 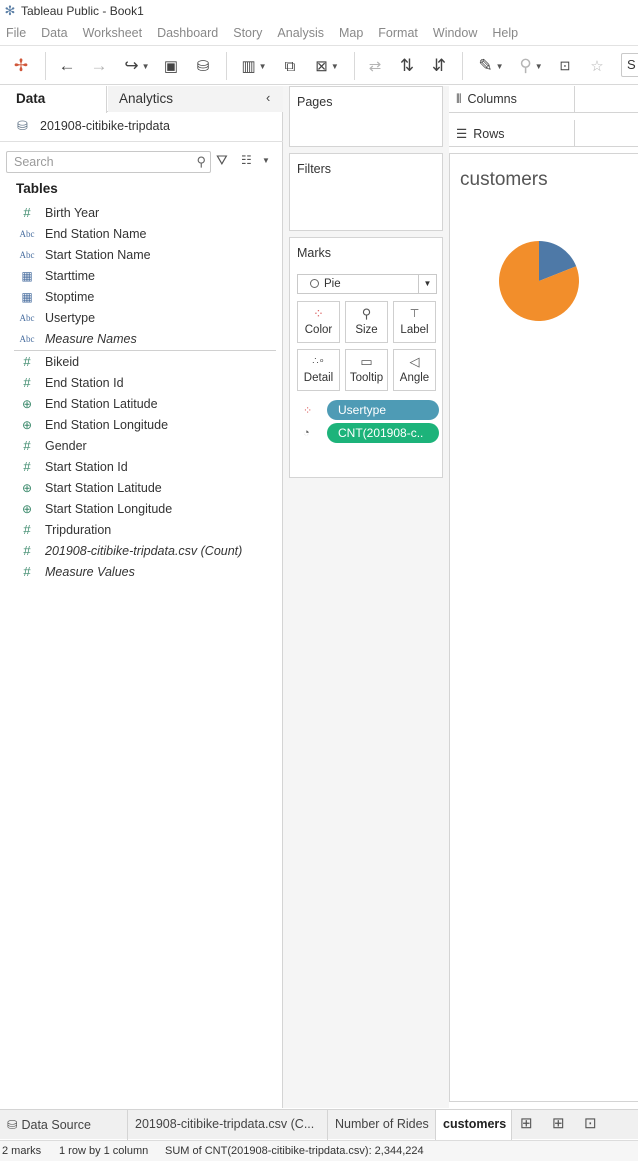 What do you see at coordinates (558, 1123) in the screenshot?
I see `new-dashboard-icon: ⊞` at bounding box center [558, 1123].